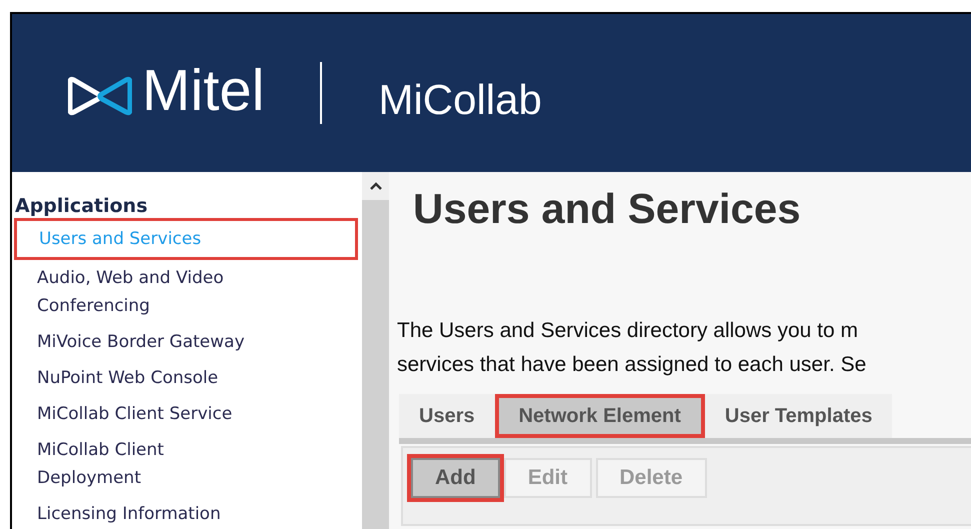 This screenshot has width=971, height=529. Describe the element at coordinates (187, 414) in the screenshot. I see `sidebar-item: MiCollab Client Service` at that location.